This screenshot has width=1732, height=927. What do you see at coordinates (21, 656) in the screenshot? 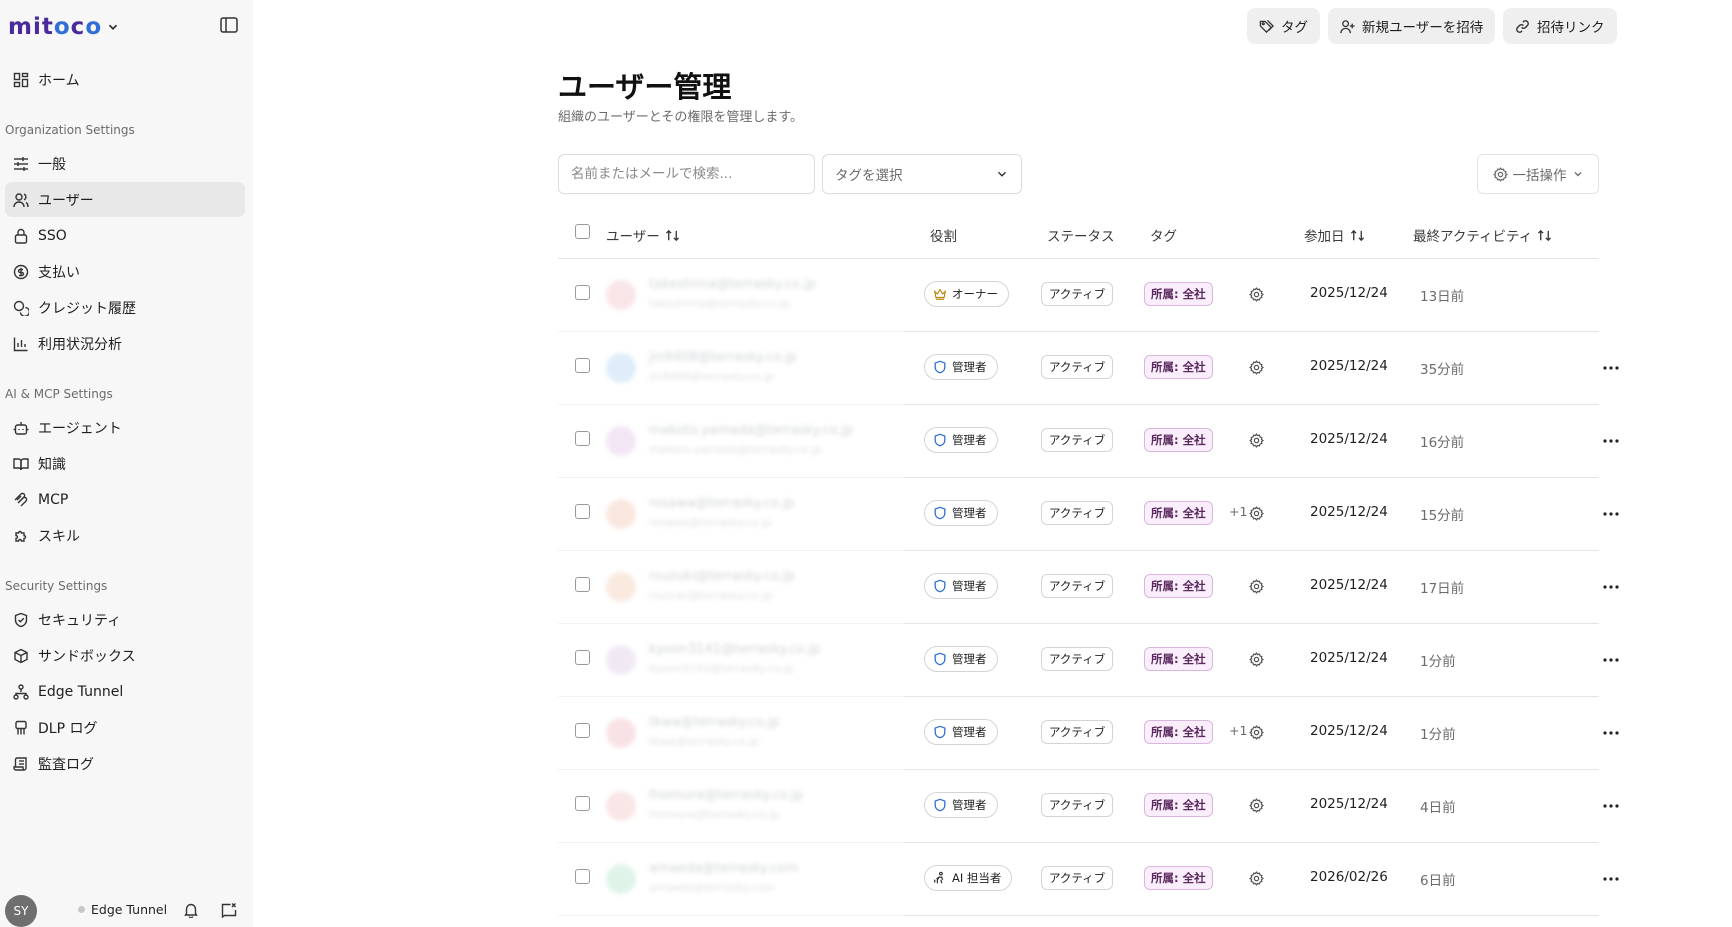
I see `box-icon` at bounding box center [21, 656].